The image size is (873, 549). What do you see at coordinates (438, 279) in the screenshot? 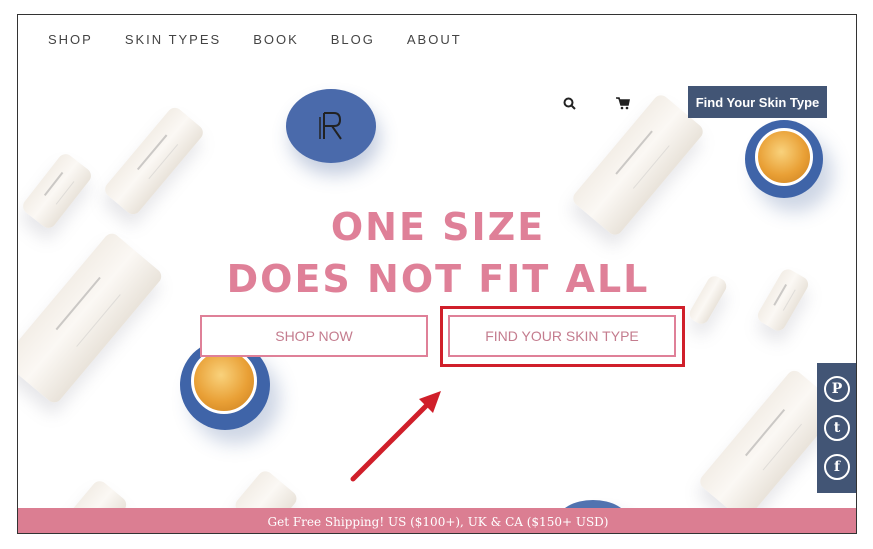
I see `headline-line-2: DOES NOT FIT ALL` at bounding box center [438, 279].